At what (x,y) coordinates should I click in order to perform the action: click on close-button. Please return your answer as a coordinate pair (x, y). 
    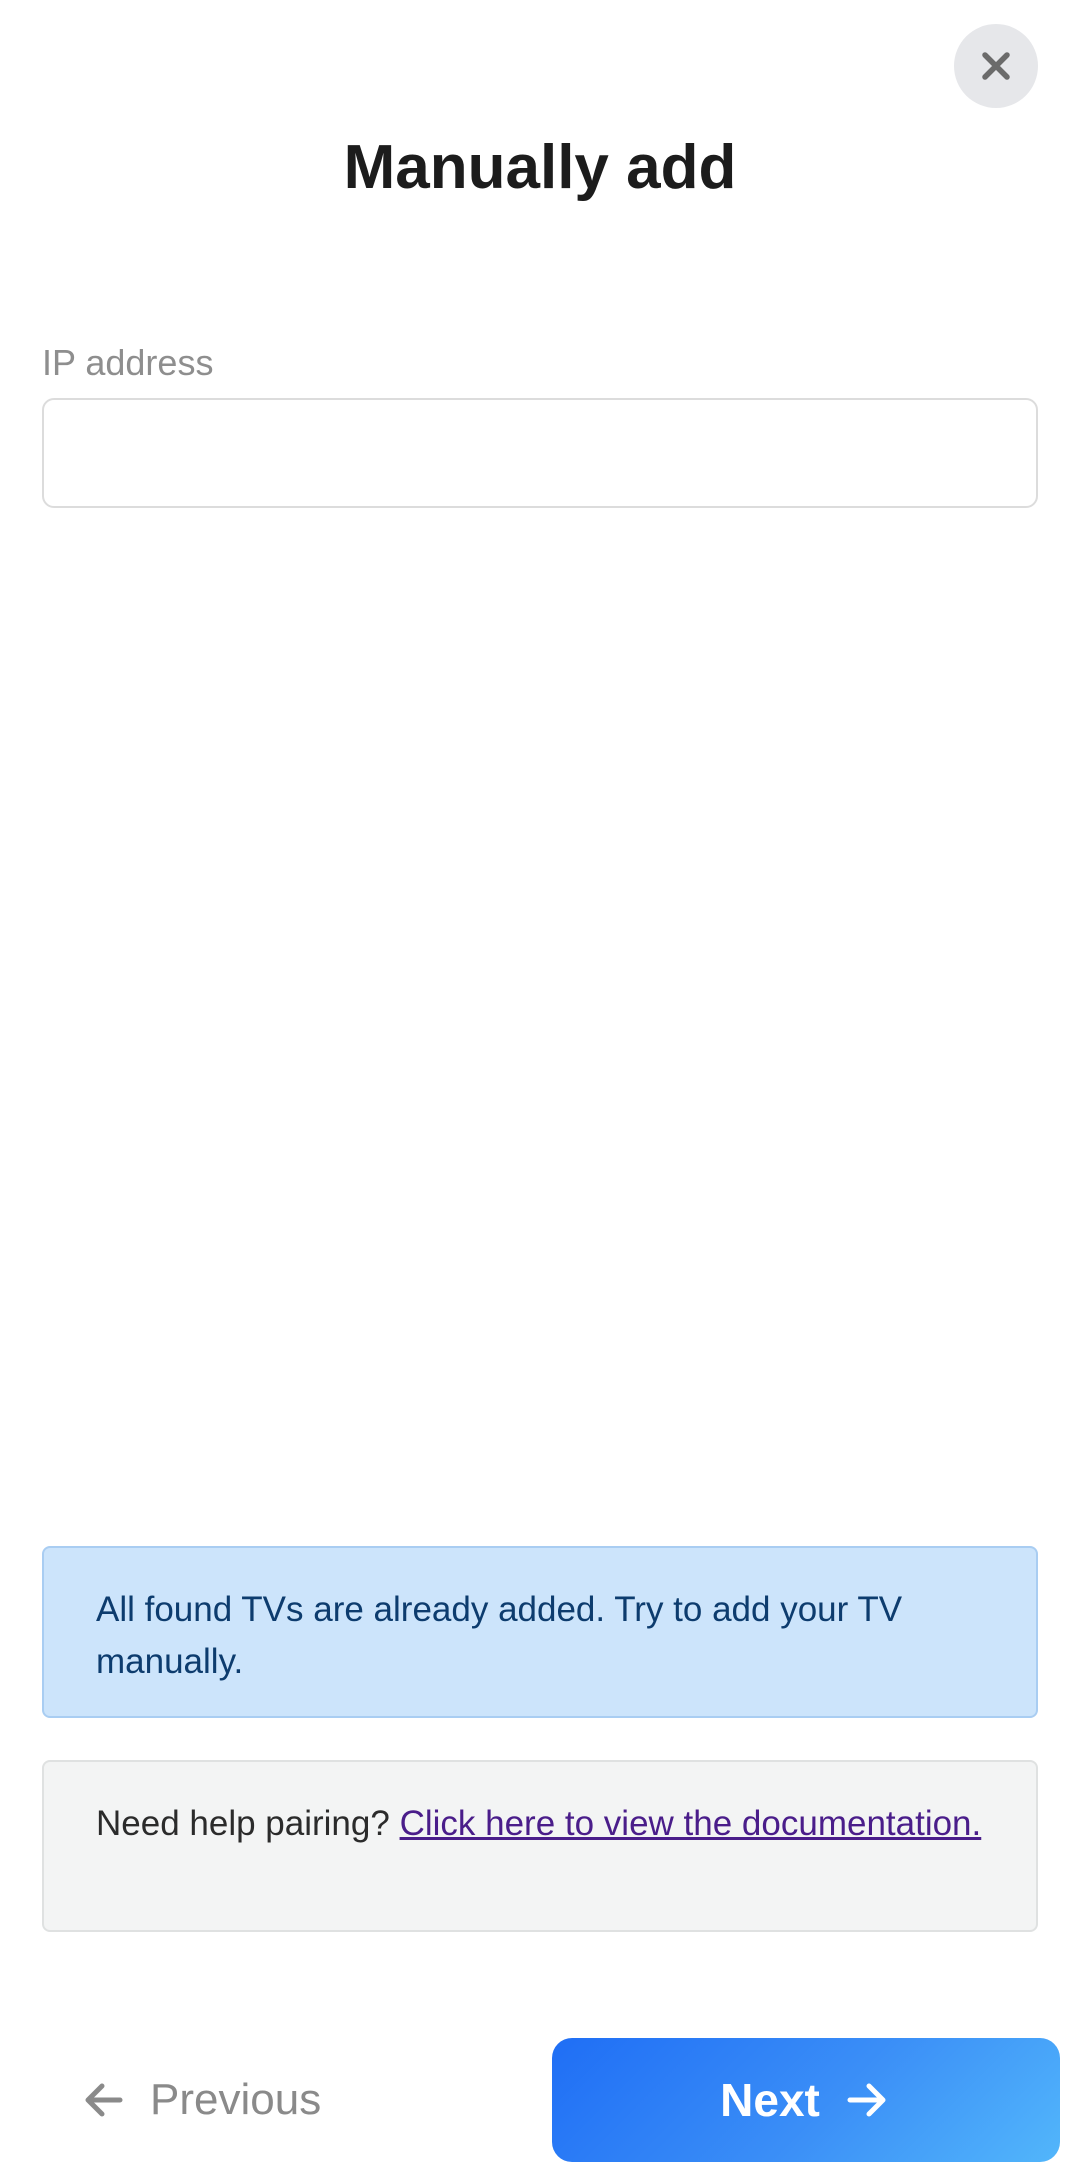
    Looking at the image, I should click on (996, 66).